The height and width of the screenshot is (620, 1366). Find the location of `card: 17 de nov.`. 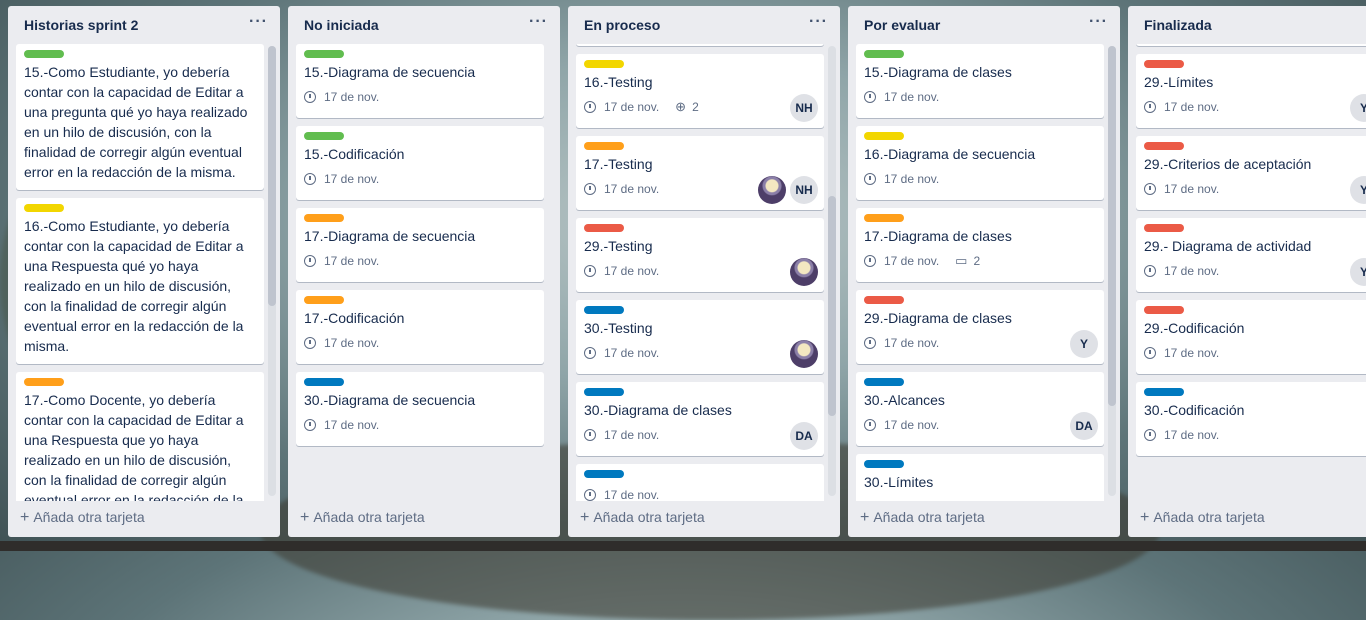

card: 17 de nov. is located at coordinates (700, 482).